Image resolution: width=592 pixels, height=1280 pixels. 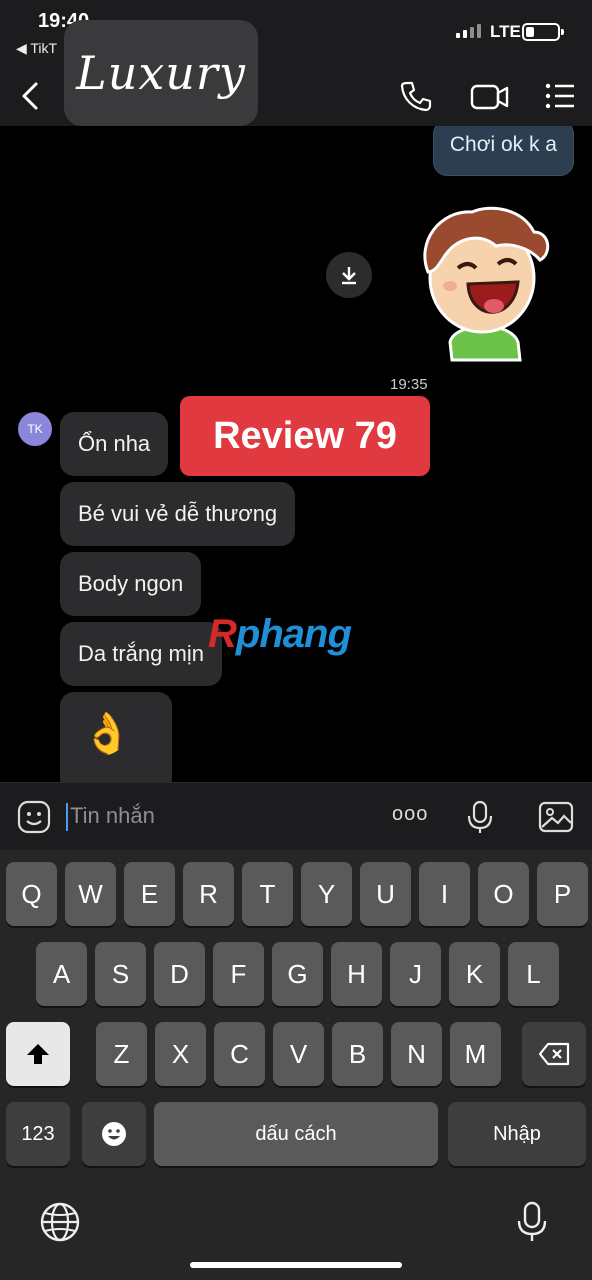 What do you see at coordinates (296, 816) in the screenshot?
I see `message-input-bar: Tin nhắn ooo` at bounding box center [296, 816].